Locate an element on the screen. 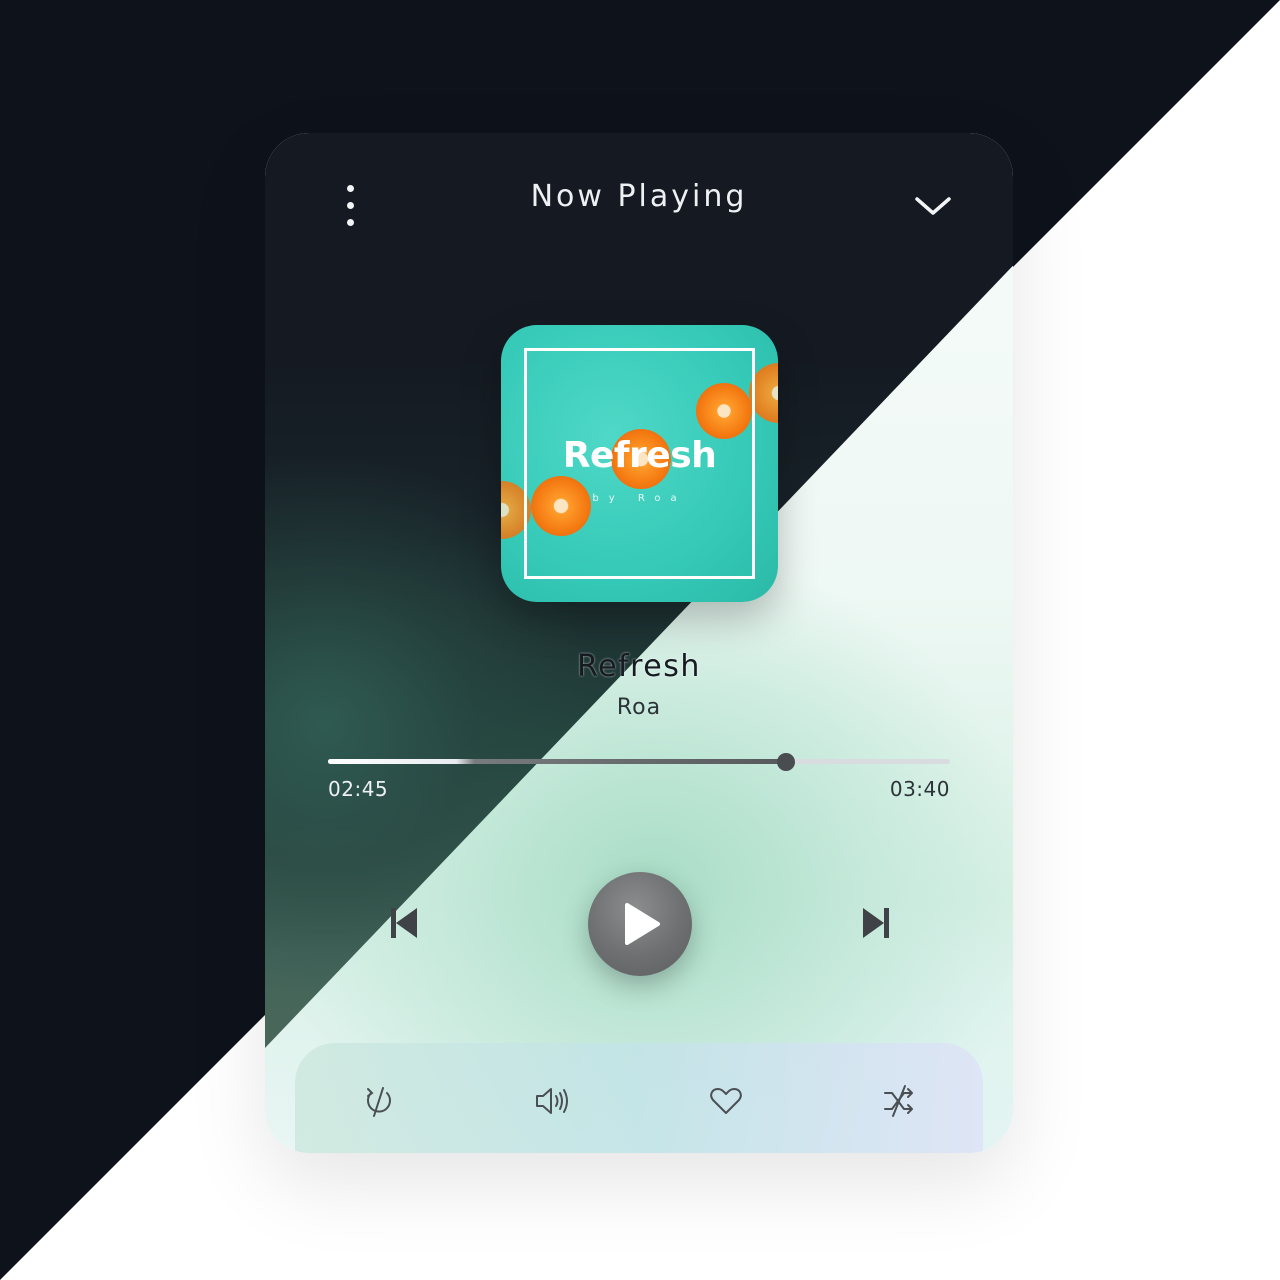 Image resolution: width=1280 pixels, height=1280 pixels. skip-next-icon is located at coordinates (876, 923).